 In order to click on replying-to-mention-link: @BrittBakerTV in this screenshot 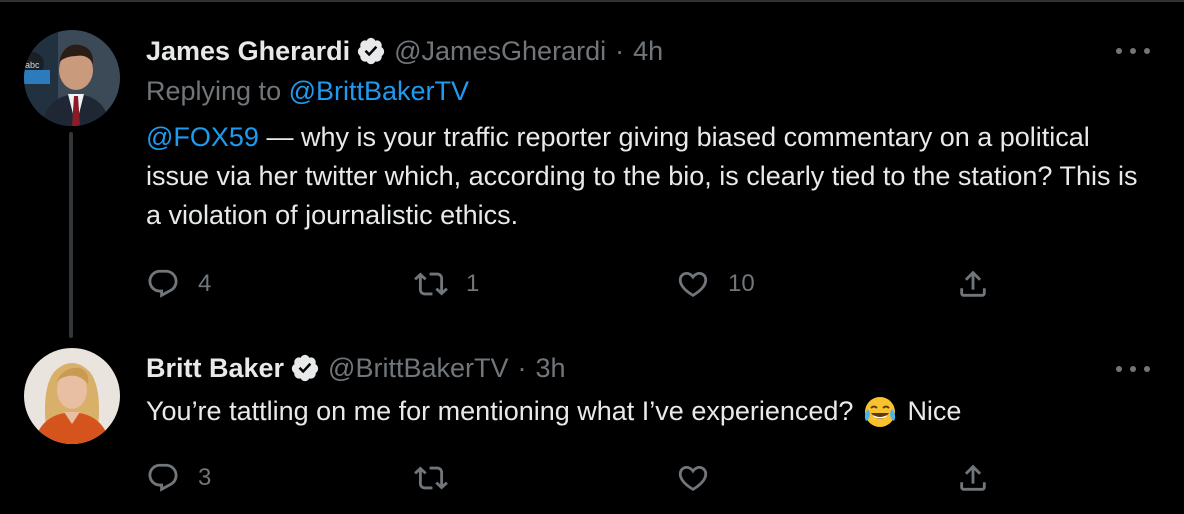, I will do `click(379, 91)`.